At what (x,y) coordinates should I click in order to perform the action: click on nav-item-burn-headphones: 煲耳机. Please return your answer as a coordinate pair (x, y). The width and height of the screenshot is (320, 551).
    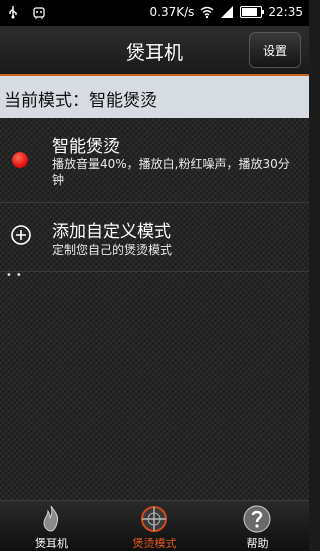
    Looking at the image, I should click on (51, 526).